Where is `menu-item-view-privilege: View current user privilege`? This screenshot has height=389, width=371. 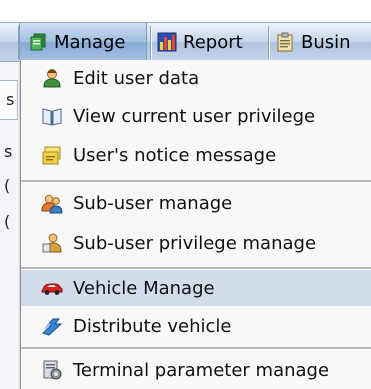
menu-item-view-privilege: View current user privilege is located at coordinates (196, 116).